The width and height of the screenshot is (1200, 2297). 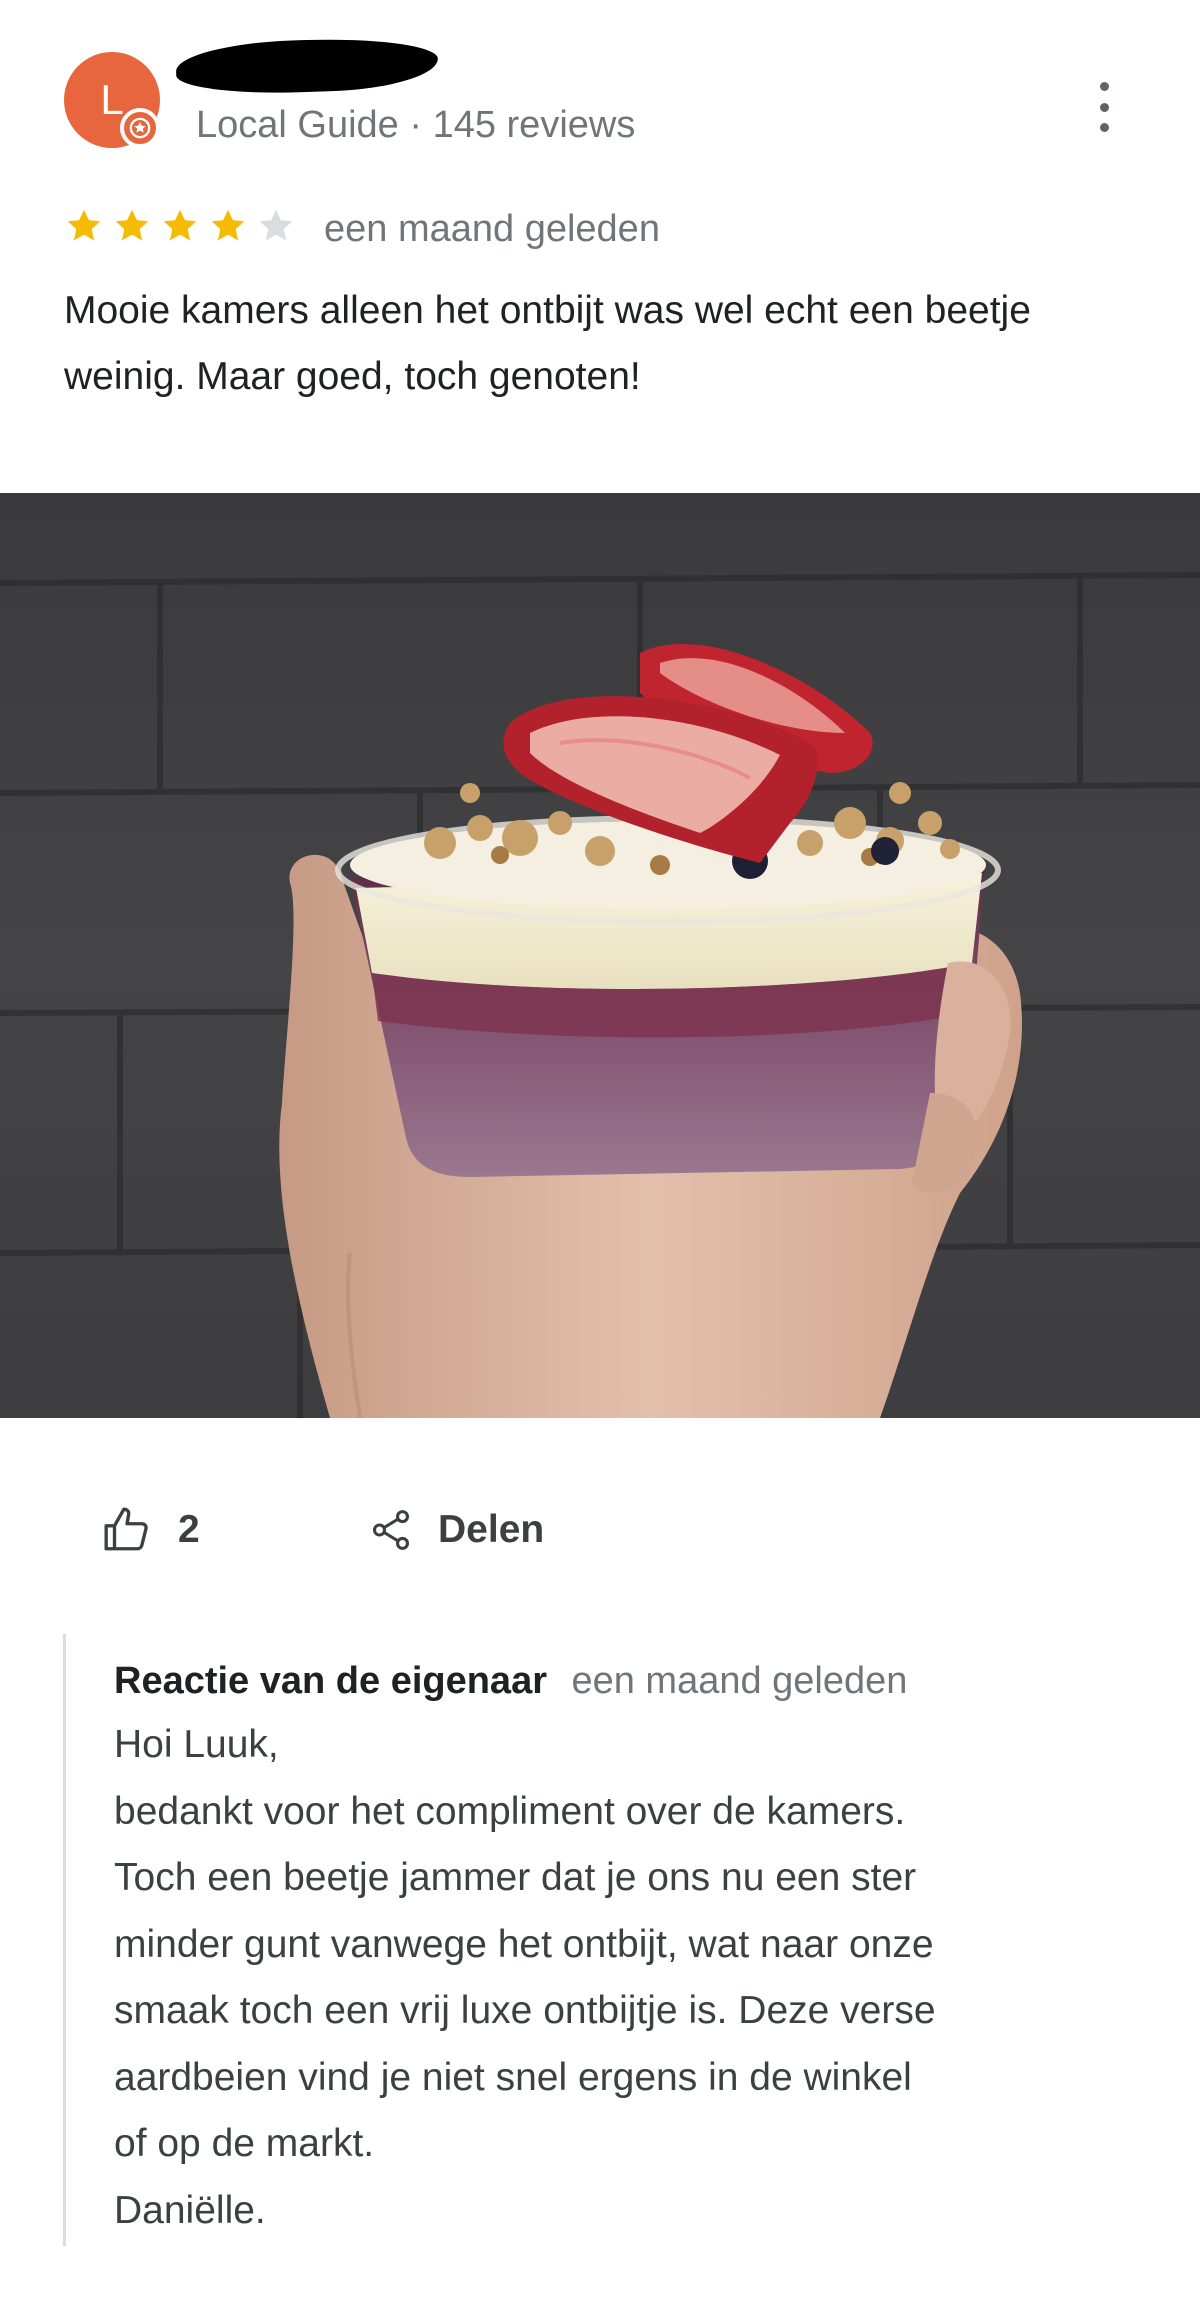 What do you see at coordinates (112, 99) in the screenshot?
I see `avatar-initial: L` at bounding box center [112, 99].